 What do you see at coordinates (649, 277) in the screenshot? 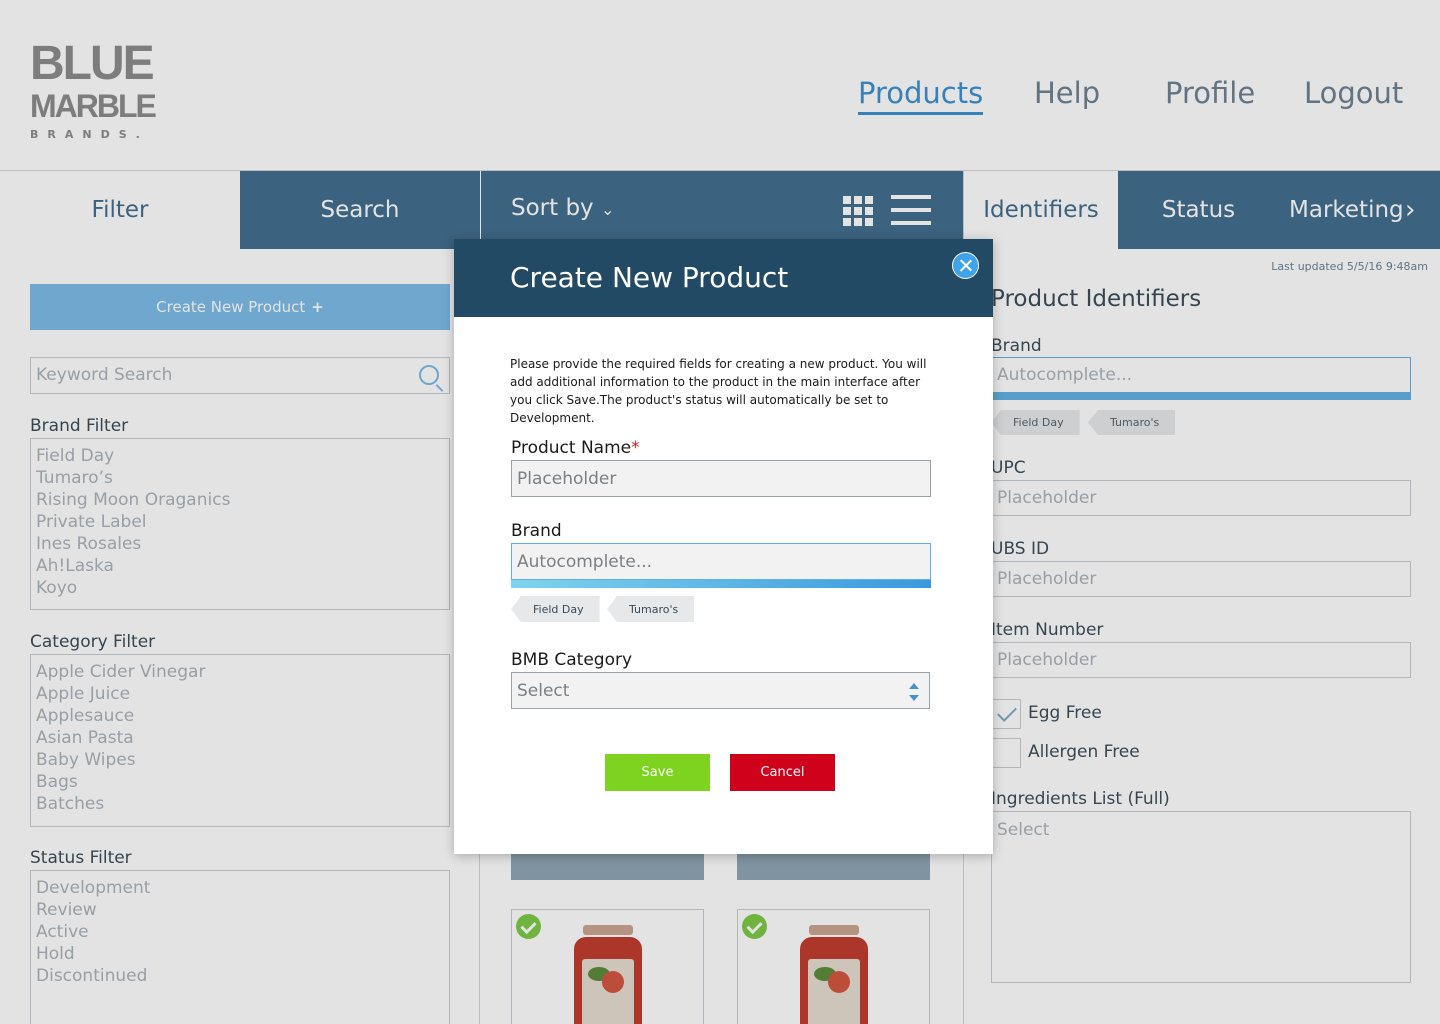
I see `modal-title: Create New Product` at bounding box center [649, 277].